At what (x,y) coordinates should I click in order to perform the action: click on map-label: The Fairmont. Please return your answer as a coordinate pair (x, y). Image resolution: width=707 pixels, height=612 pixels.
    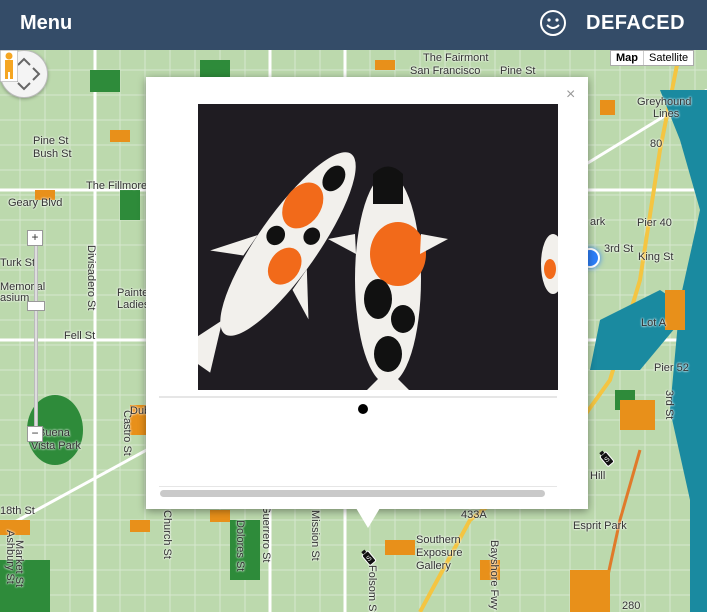
    Looking at the image, I should click on (456, 58).